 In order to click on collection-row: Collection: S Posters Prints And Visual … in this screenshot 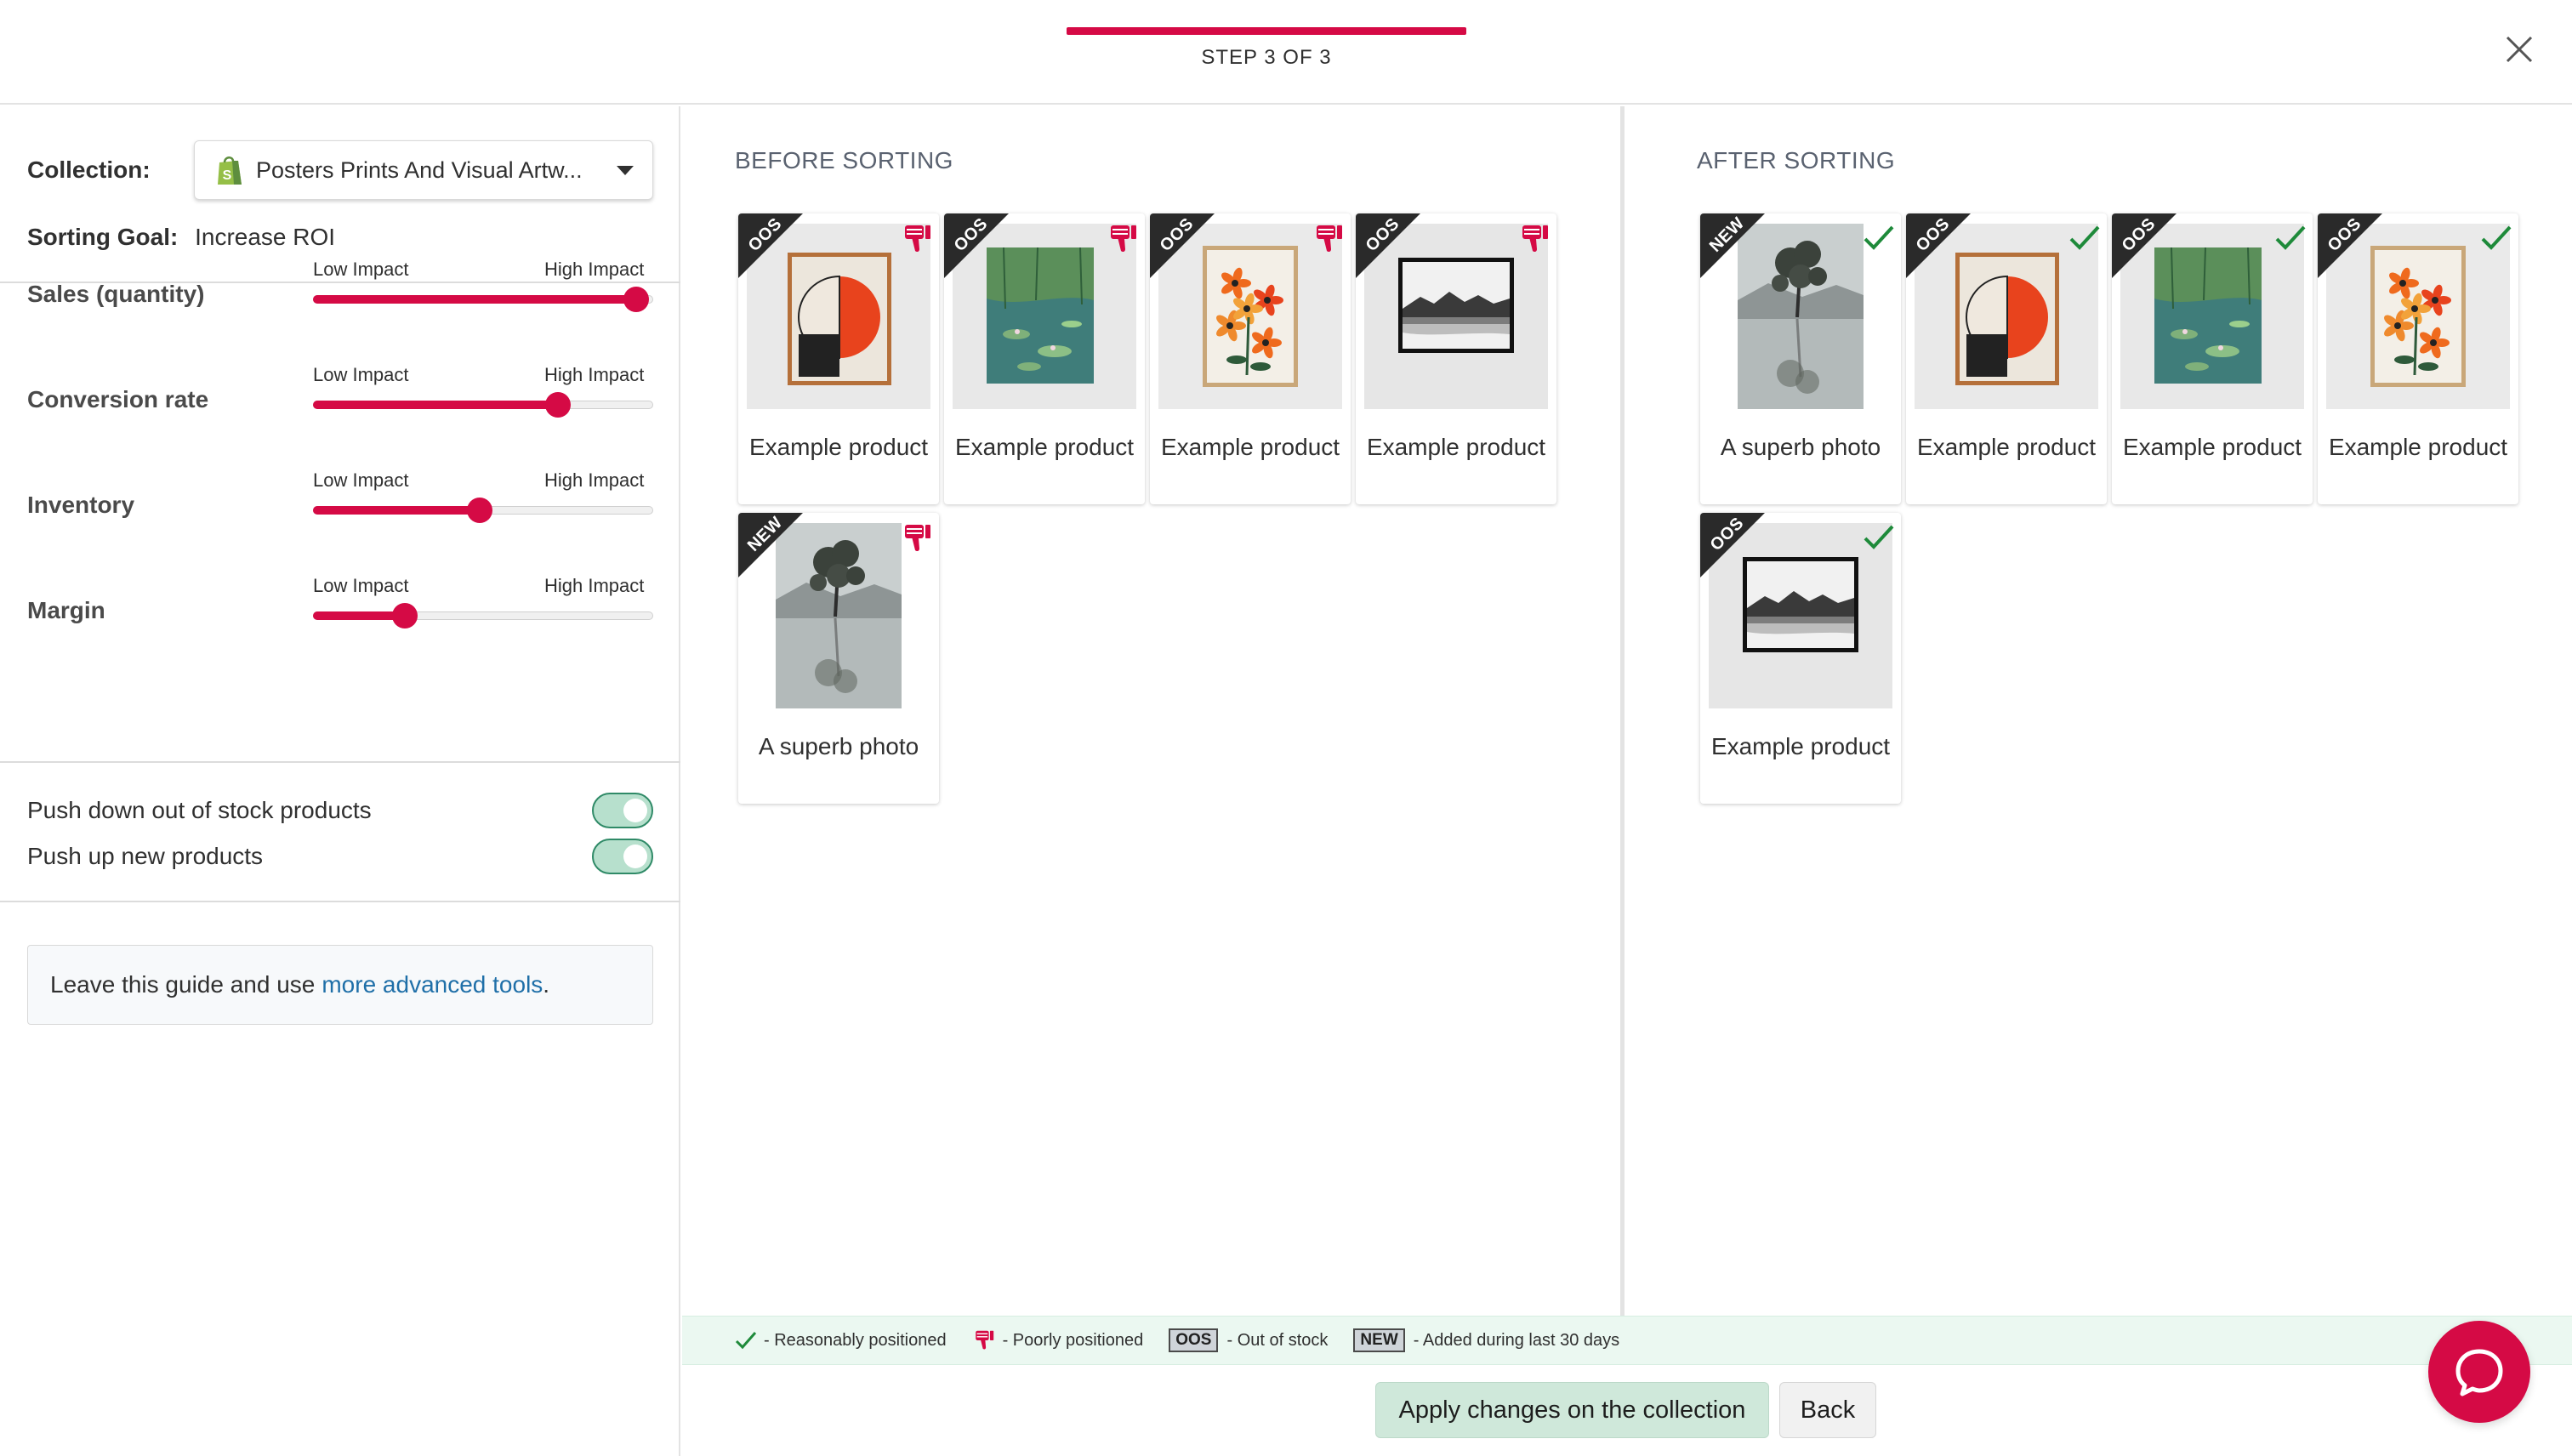, I will do `click(340, 170)`.